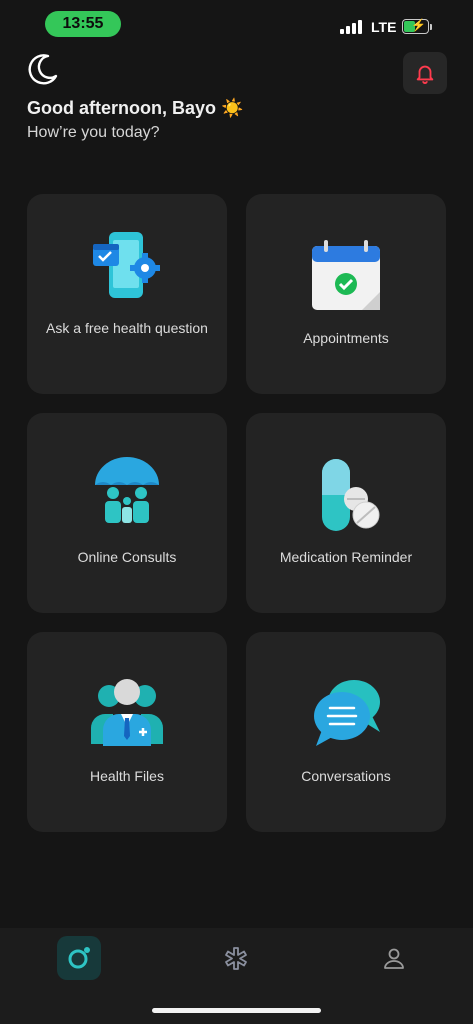 This screenshot has height=1024, width=473. Describe the element at coordinates (43, 69) in the screenshot. I see `moon-icon` at that location.